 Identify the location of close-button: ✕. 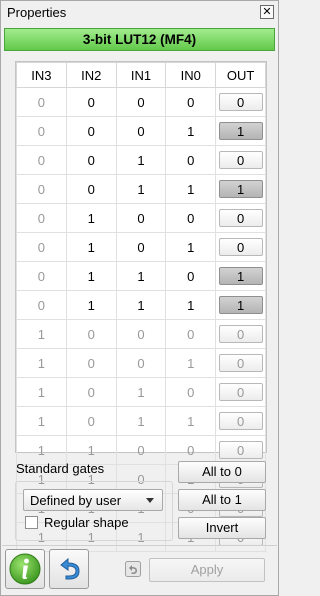
(267, 12).